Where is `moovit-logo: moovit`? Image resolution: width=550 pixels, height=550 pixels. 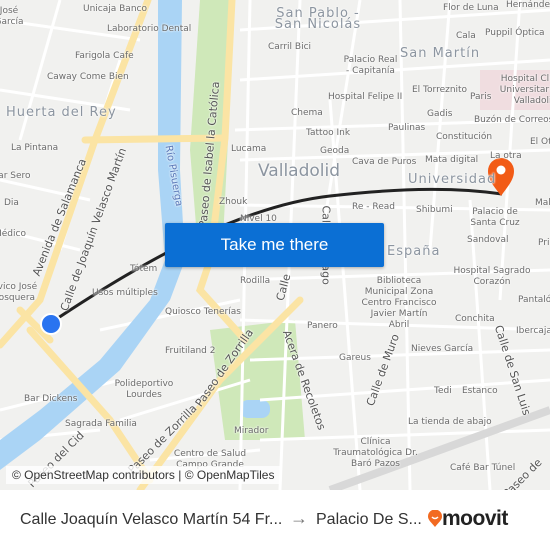 moovit-logo: moovit is located at coordinates (468, 519).